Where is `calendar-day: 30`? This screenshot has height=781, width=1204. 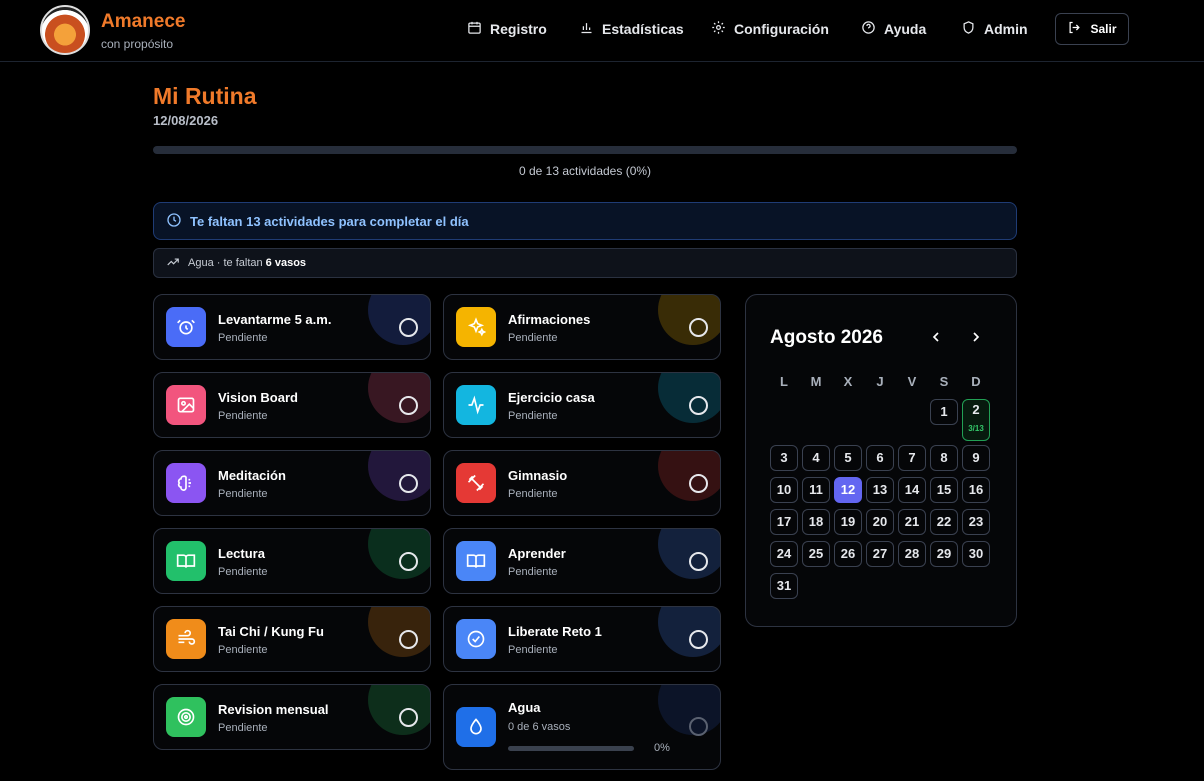
calendar-day: 30 is located at coordinates (976, 554).